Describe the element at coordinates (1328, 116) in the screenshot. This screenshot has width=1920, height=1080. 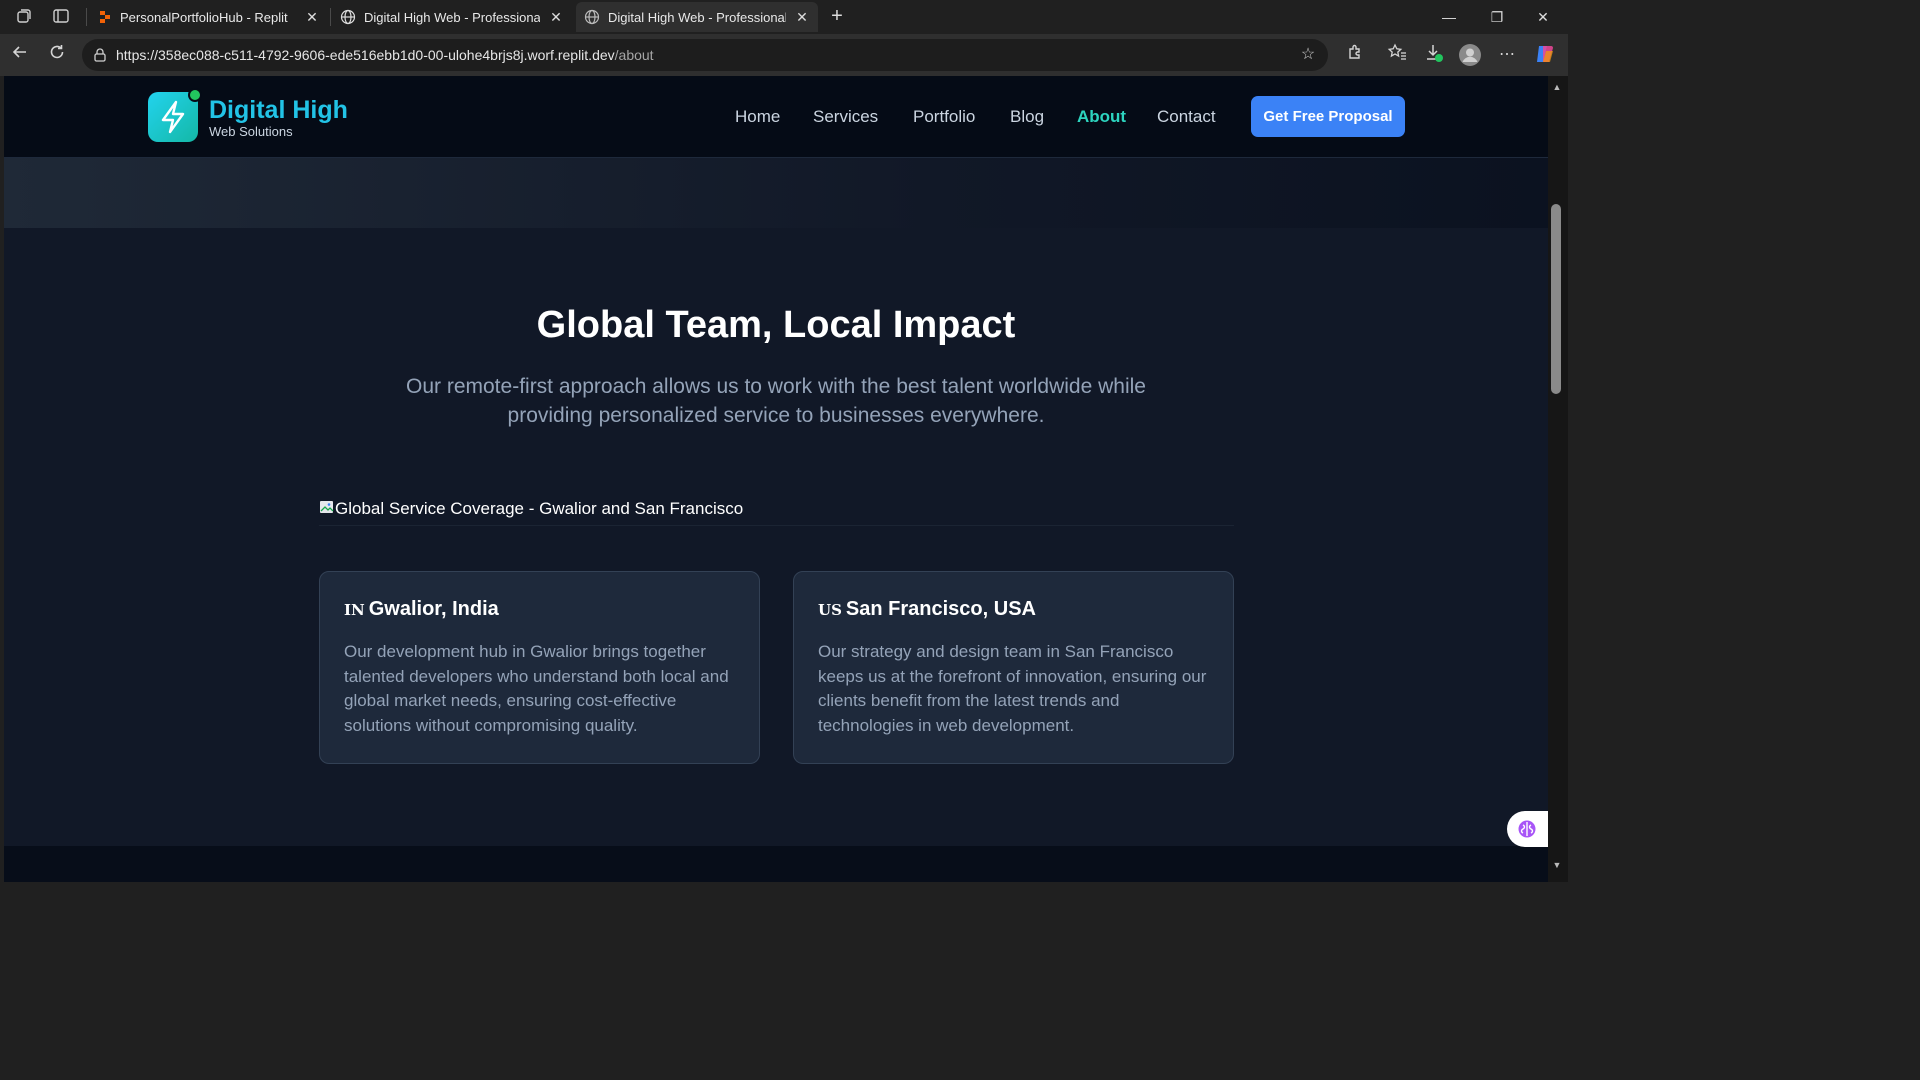
I see `get-free-proposal-button: Get Free Proposal` at that location.